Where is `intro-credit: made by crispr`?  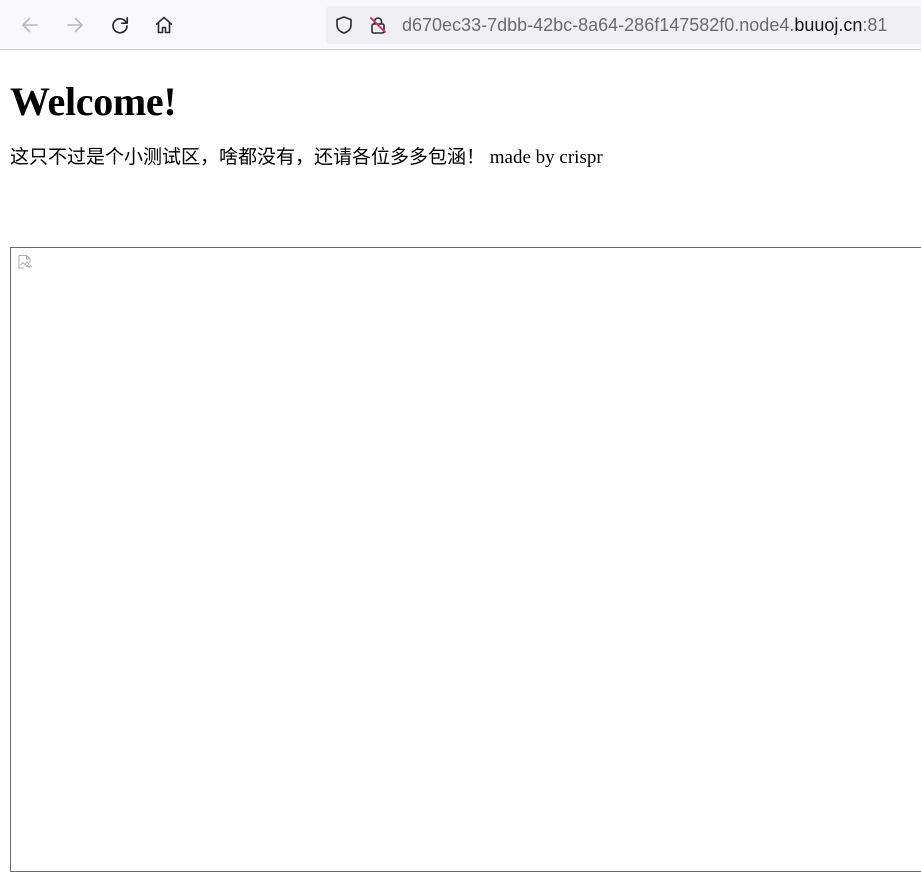 intro-credit: made by crispr is located at coordinates (544, 157).